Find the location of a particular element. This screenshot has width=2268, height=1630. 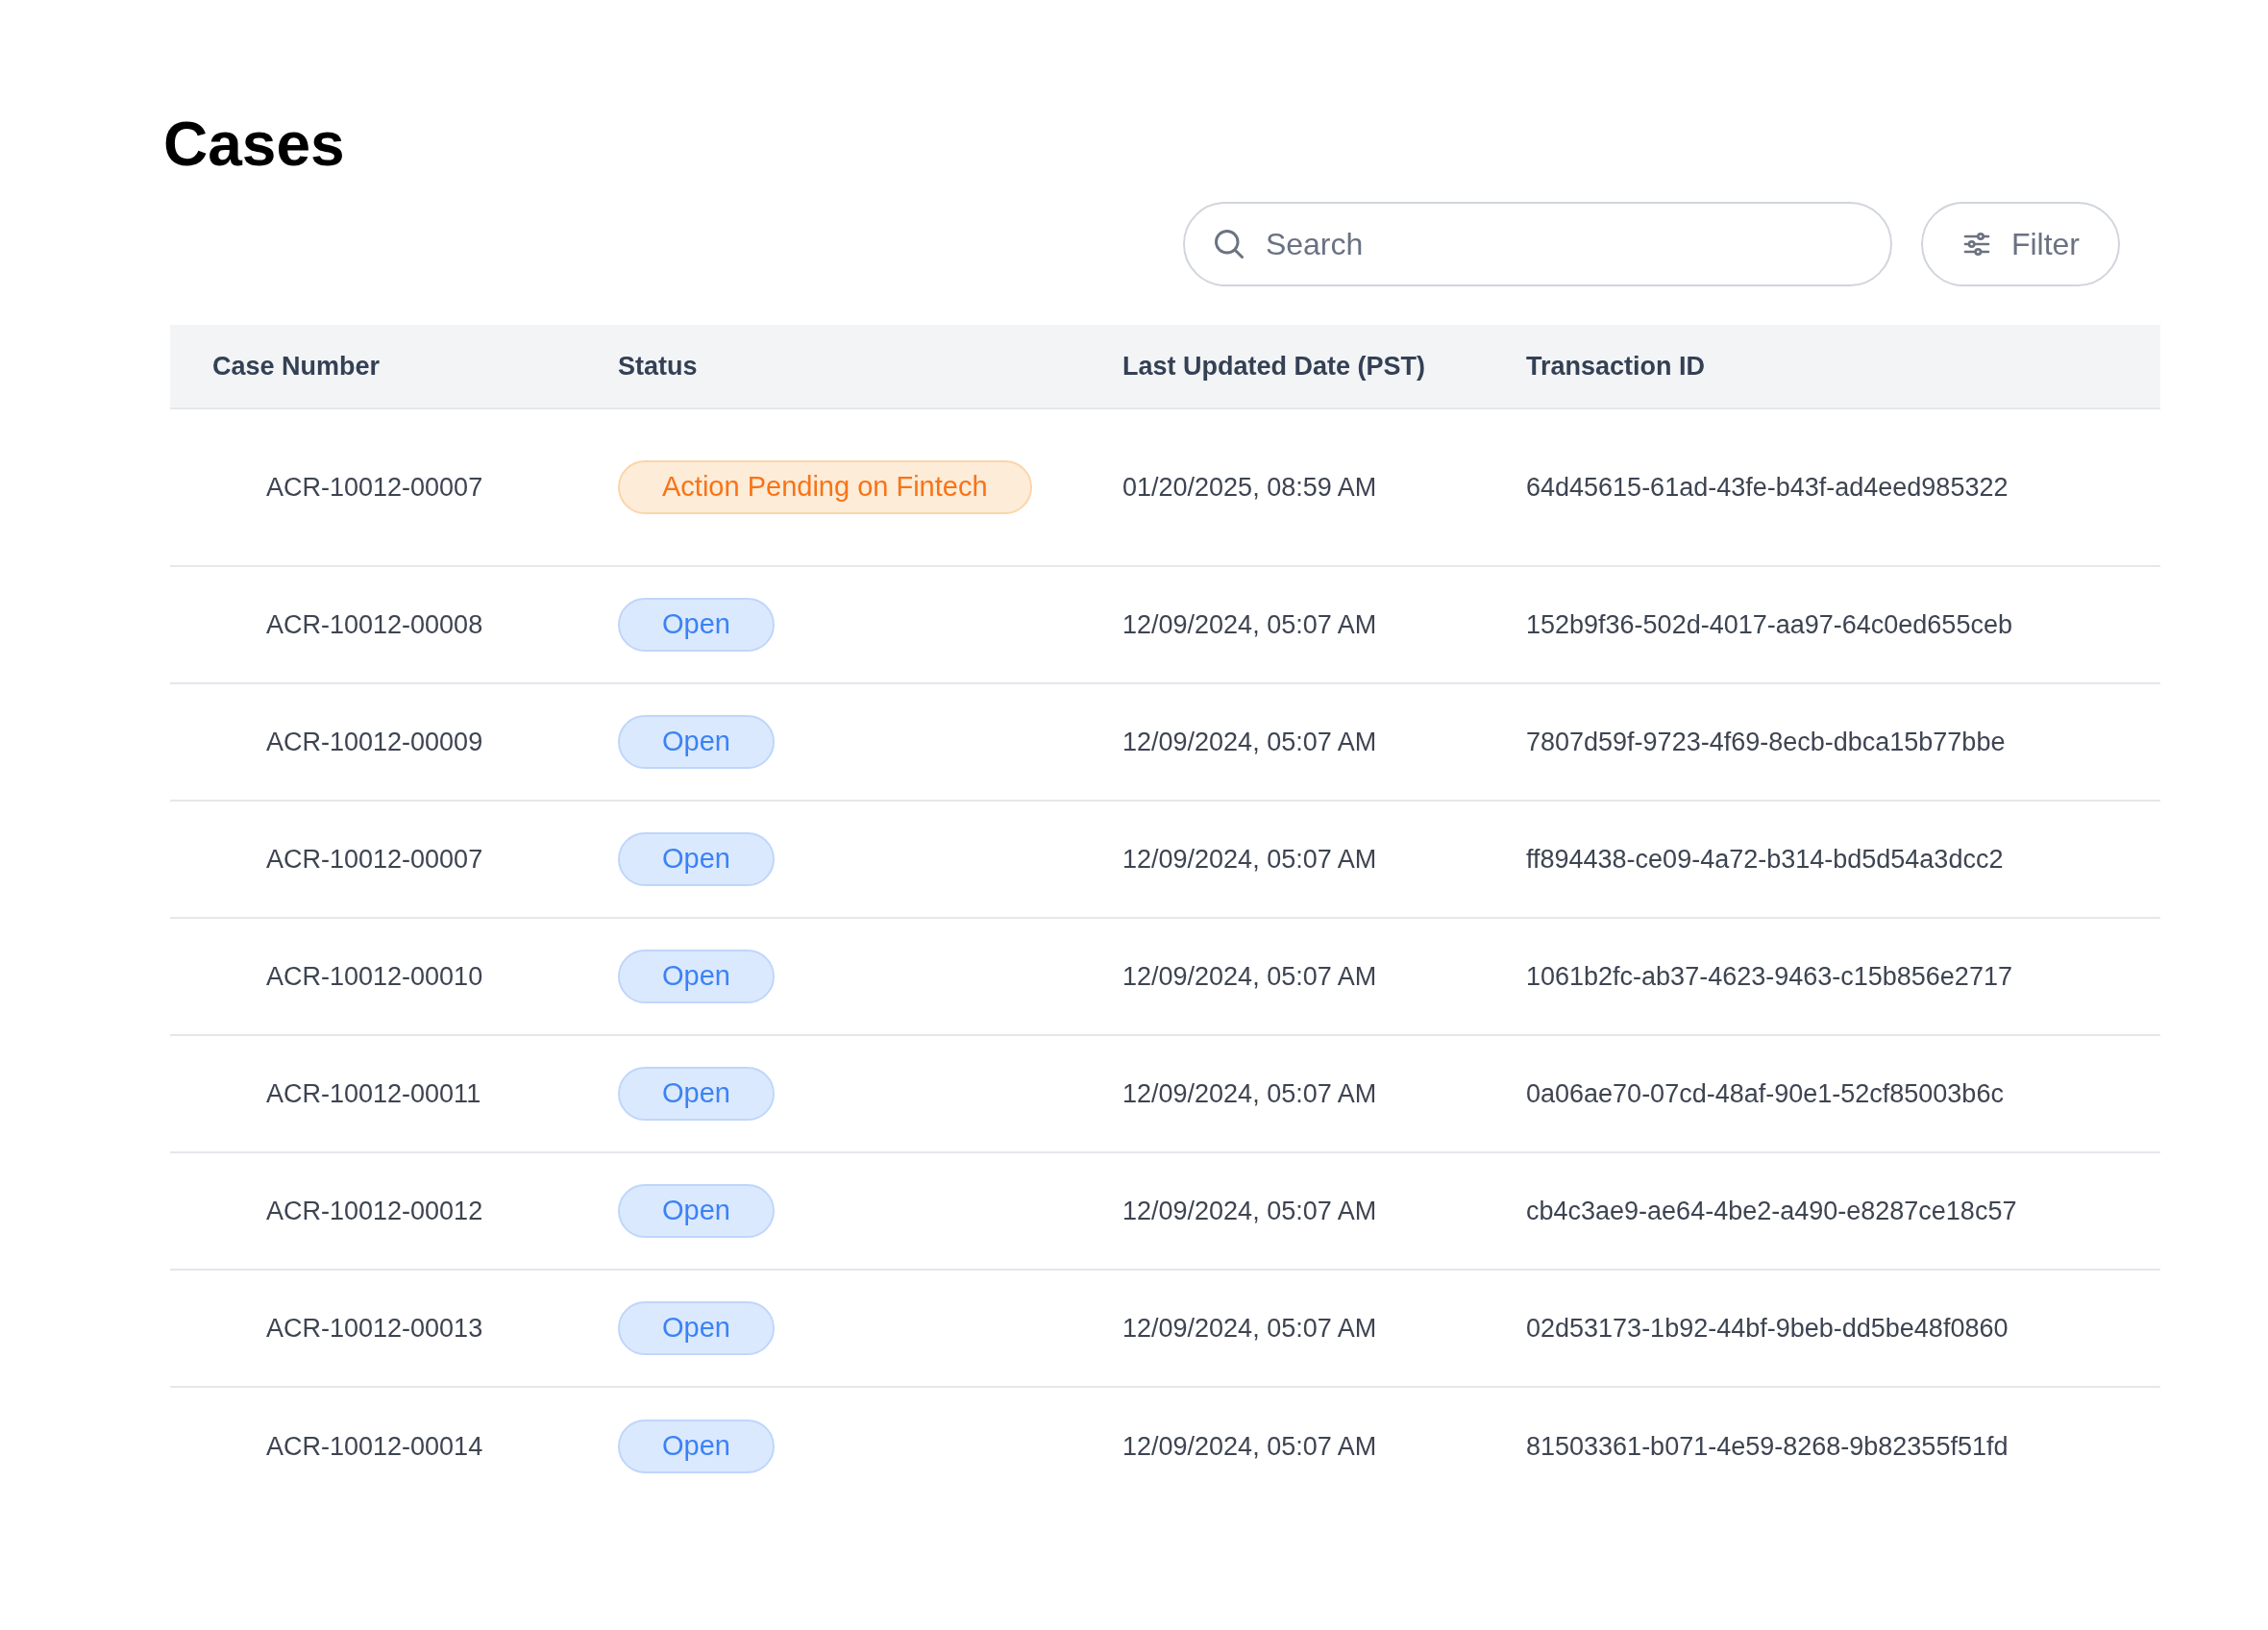

table-cell-text: ACR-10012-00011 is located at coordinates (373, 1093).